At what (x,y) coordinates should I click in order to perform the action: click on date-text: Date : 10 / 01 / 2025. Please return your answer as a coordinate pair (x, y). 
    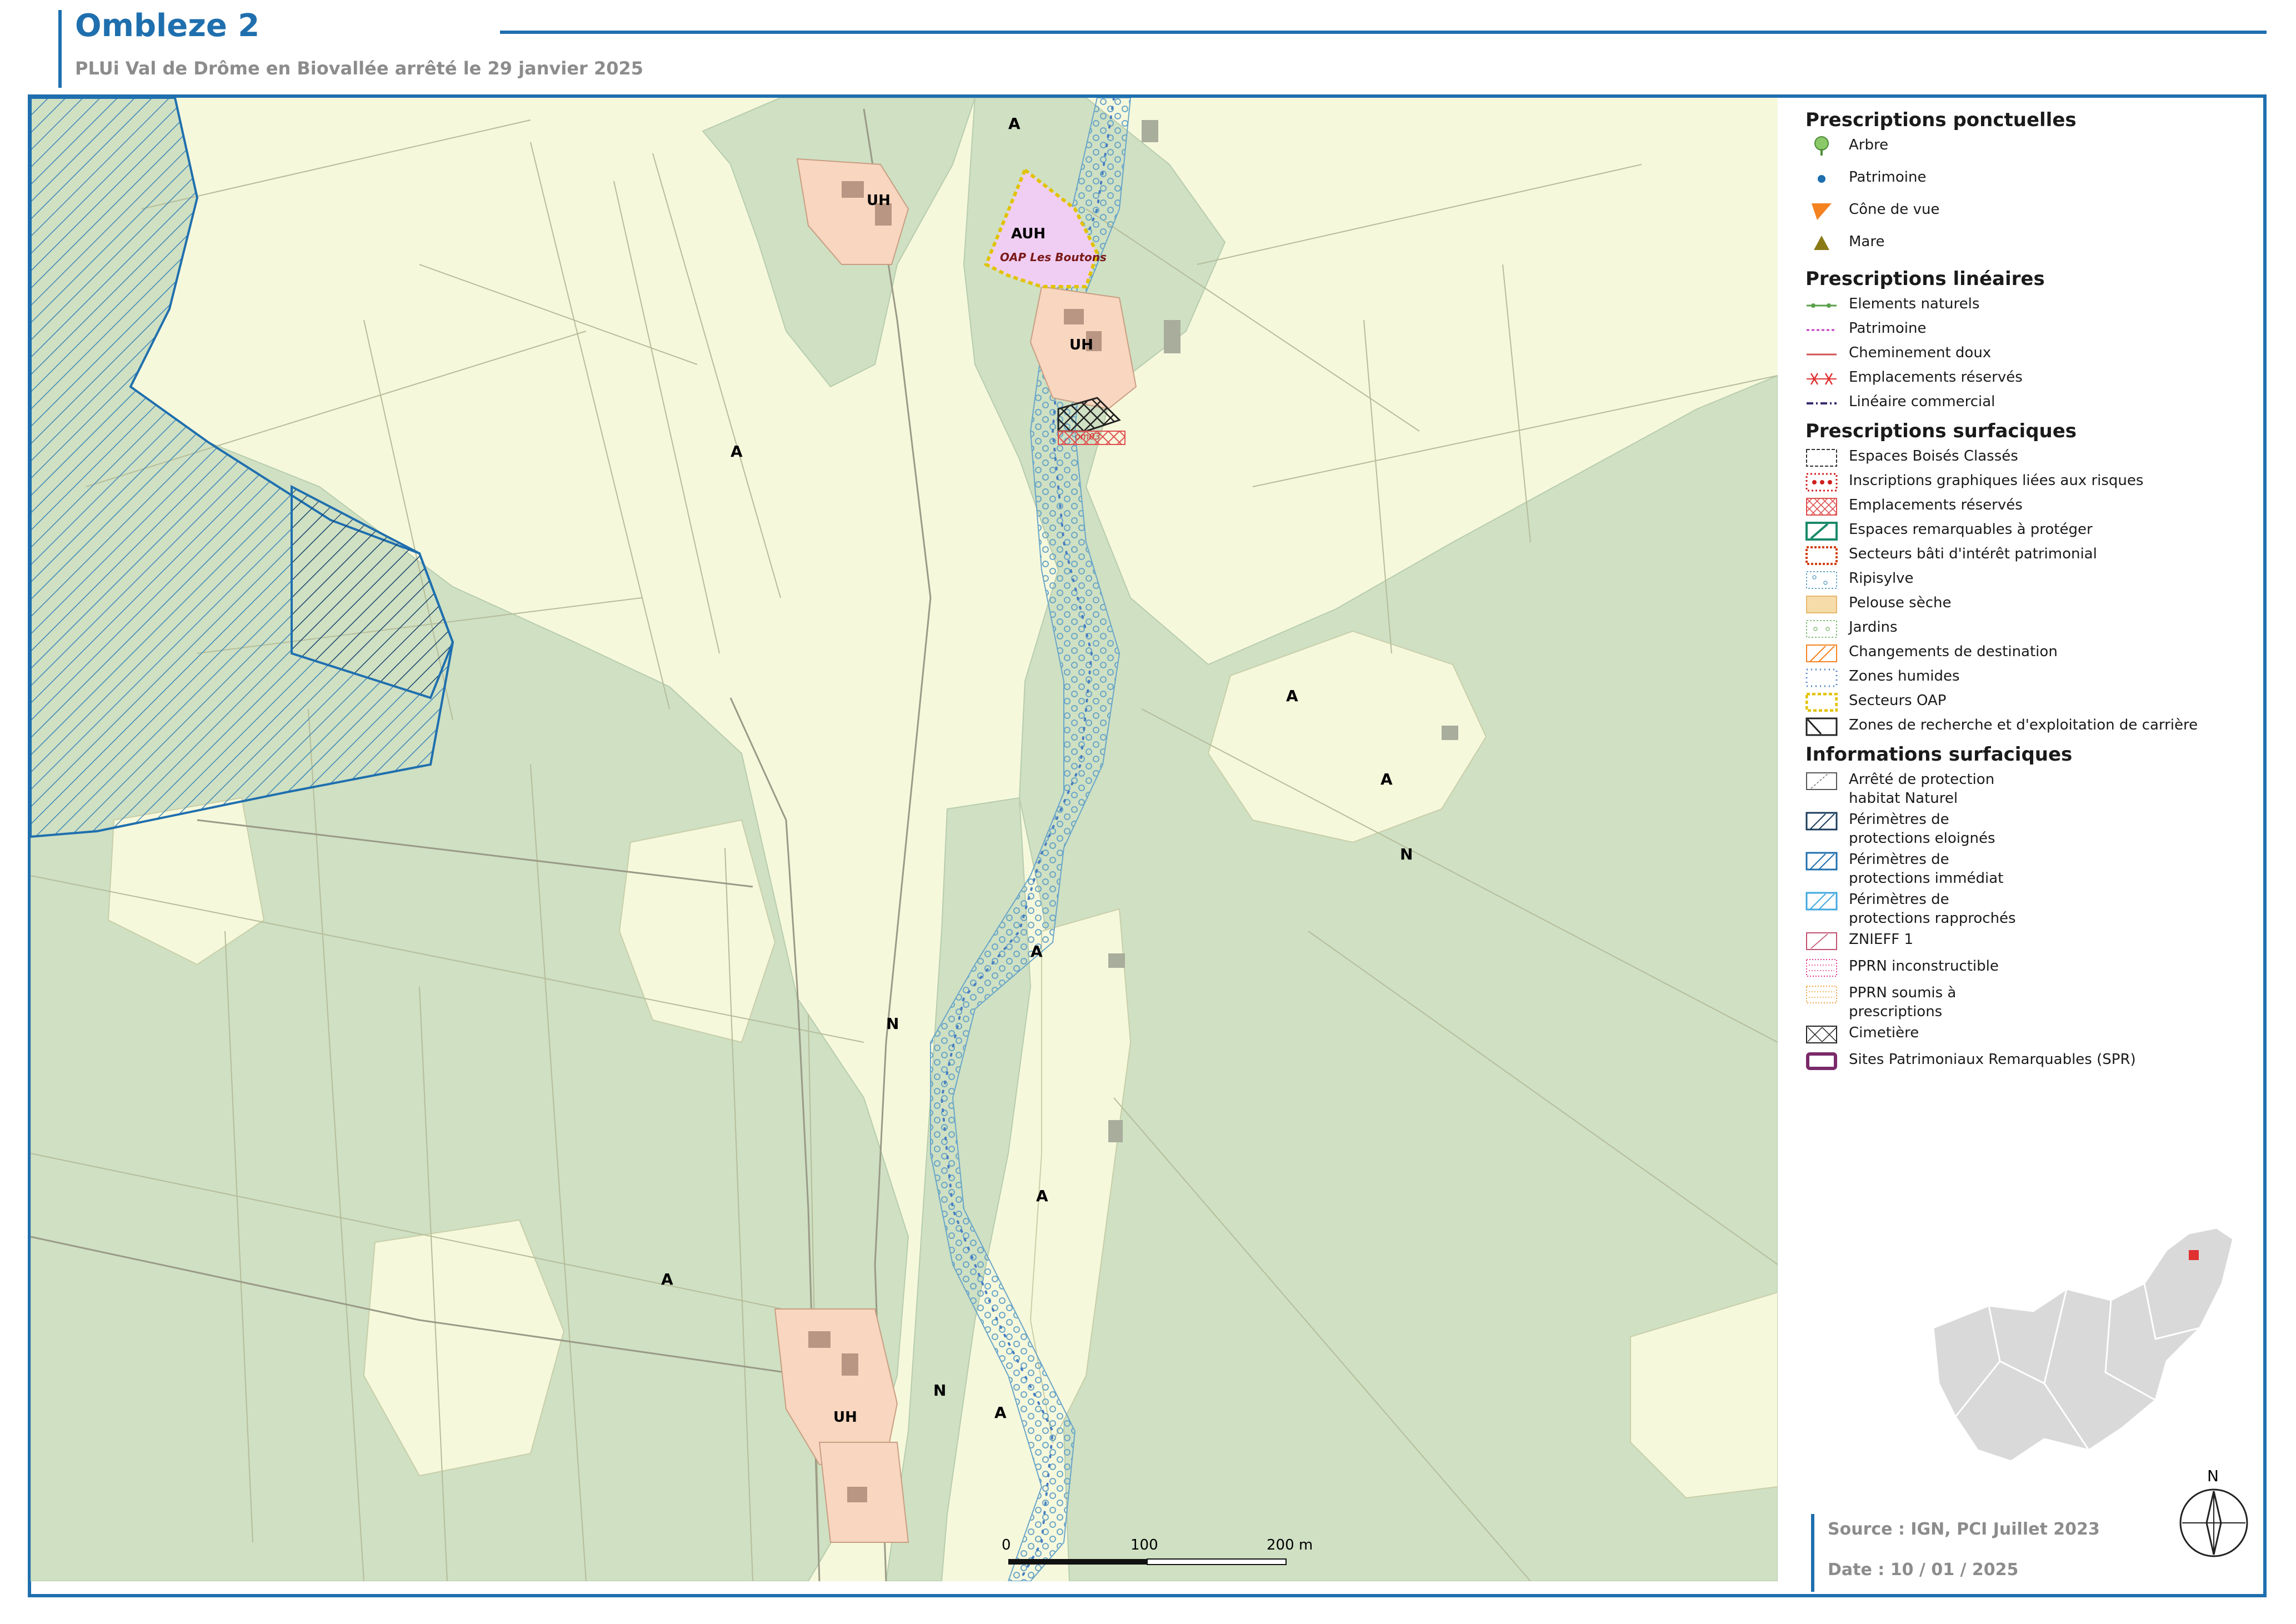
    Looking at the image, I should click on (1923, 1570).